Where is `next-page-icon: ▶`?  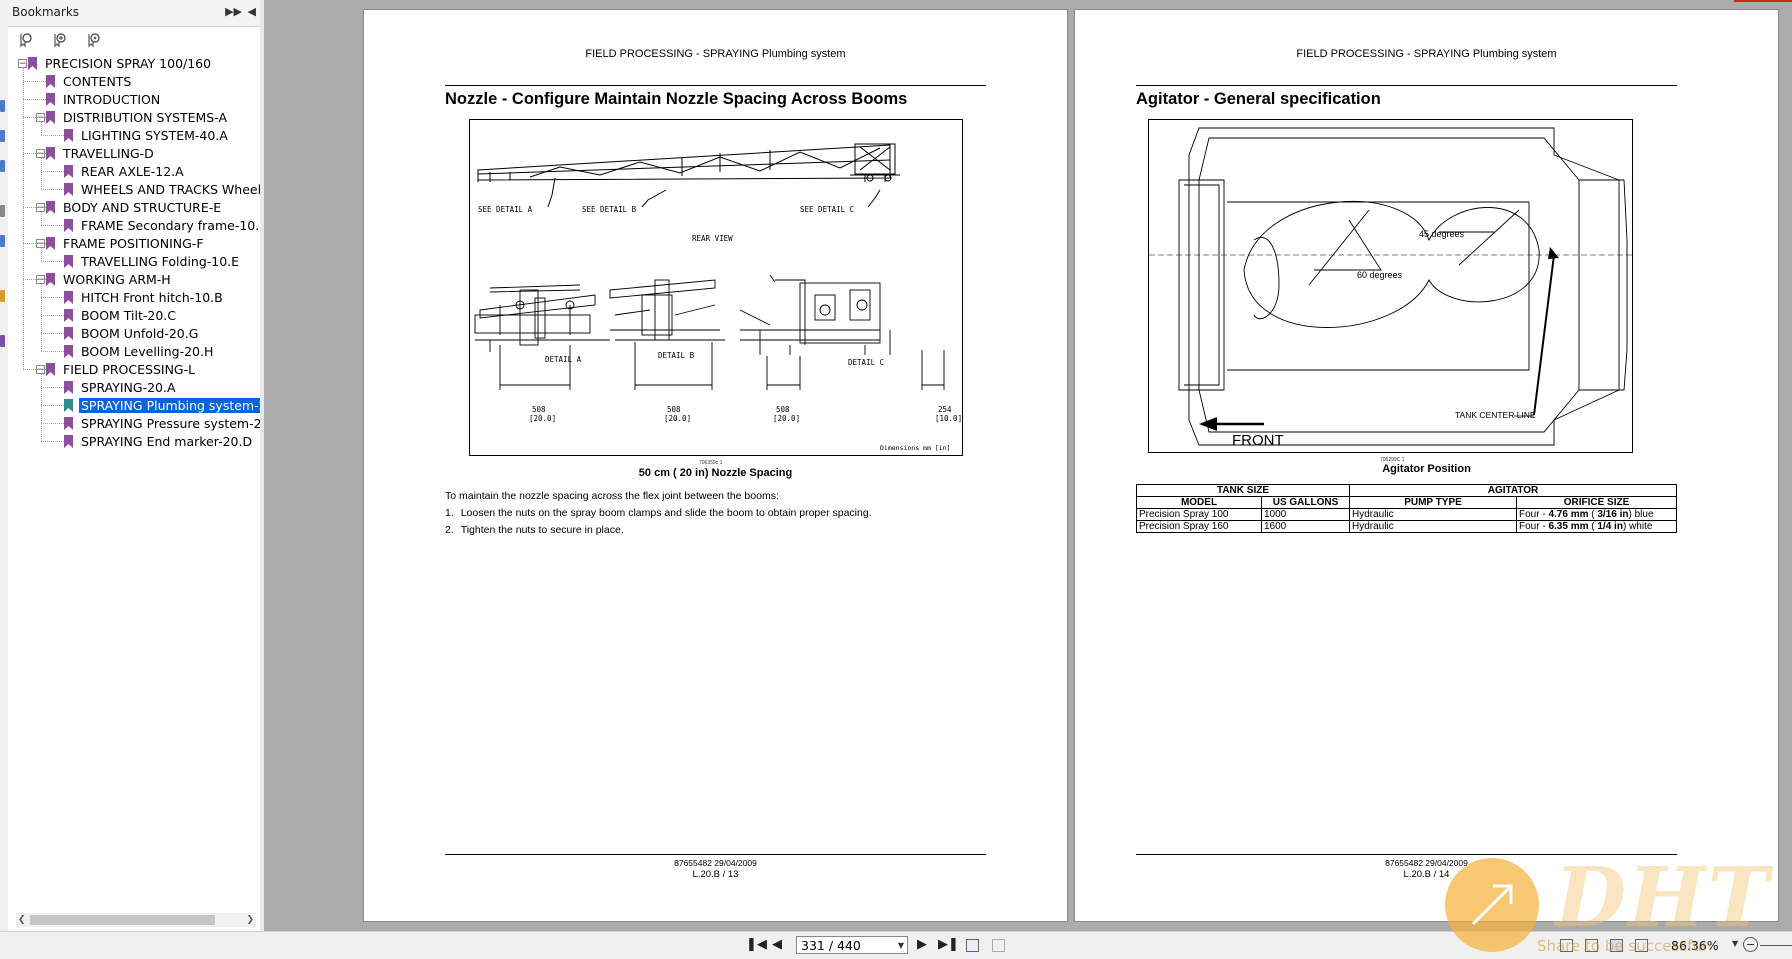
next-page-icon: ▶ is located at coordinates (922, 945).